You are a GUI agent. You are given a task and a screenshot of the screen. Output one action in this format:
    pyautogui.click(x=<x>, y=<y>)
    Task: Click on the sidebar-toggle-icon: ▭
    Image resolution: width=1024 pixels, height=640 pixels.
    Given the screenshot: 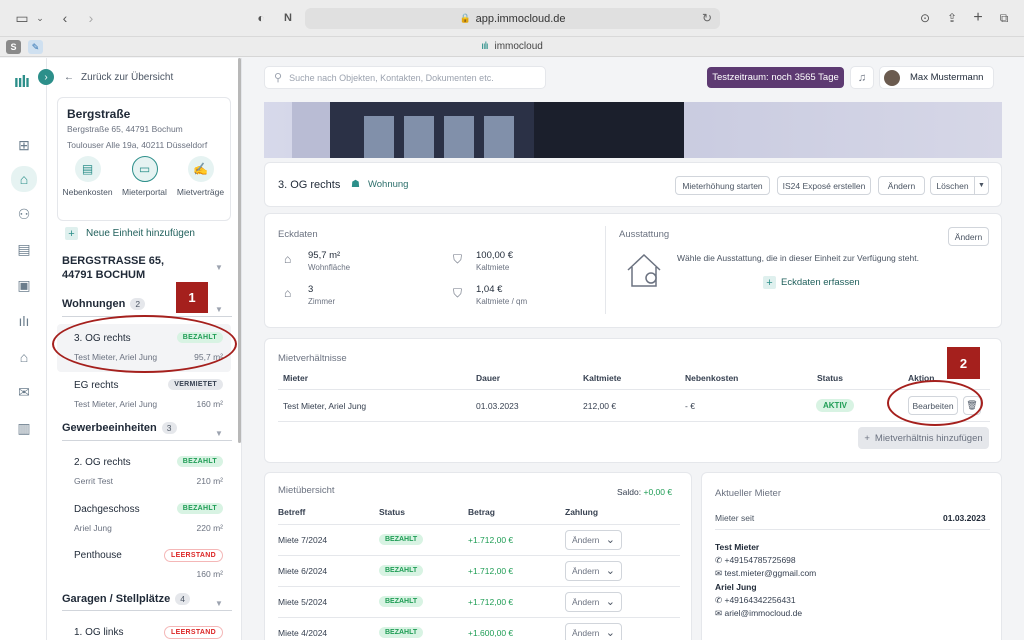 What is the action you would take?
    pyautogui.click(x=22, y=18)
    